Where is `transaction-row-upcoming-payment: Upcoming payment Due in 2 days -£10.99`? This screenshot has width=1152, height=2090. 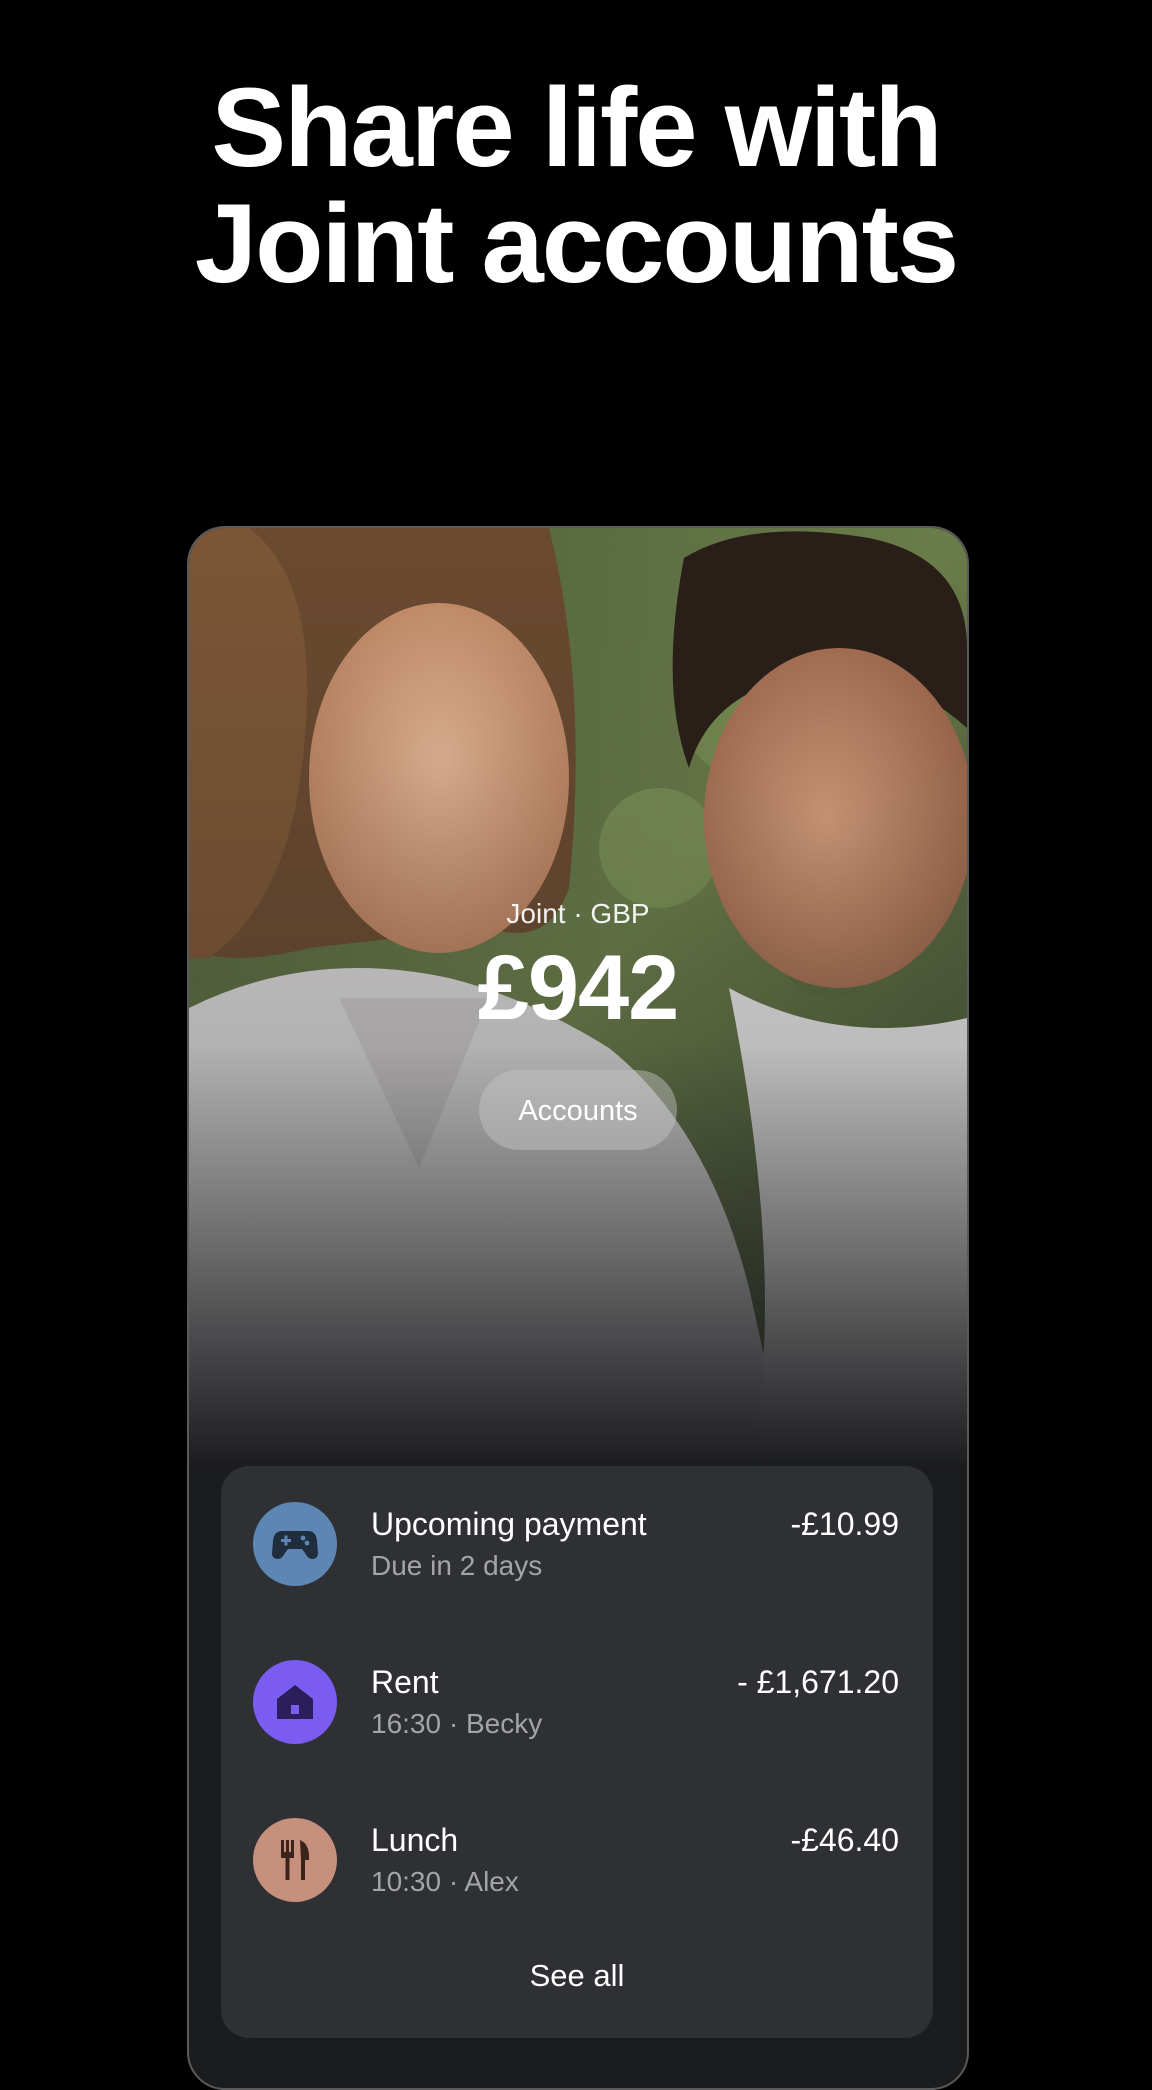
transaction-row-upcoming-payment: Upcoming payment Due in 2 days -£10.99 is located at coordinates (577, 1540).